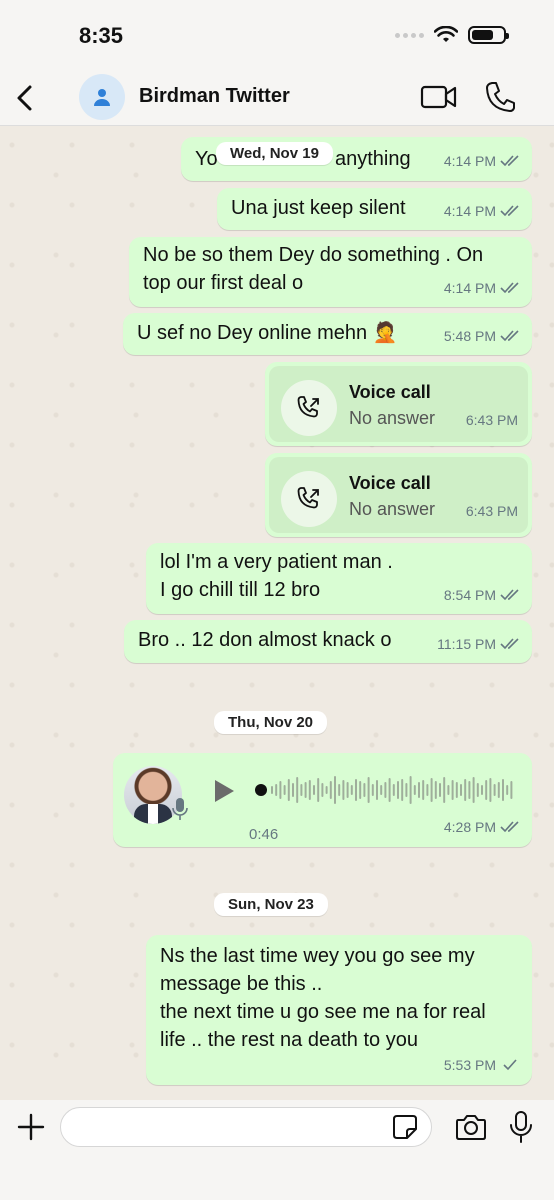 Image resolution: width=554 pixels, height=1200 pixels. What do you see at coordinates (500, 97) in the screenshot?
I see `phone-icon` at bounding box center [500, 97].